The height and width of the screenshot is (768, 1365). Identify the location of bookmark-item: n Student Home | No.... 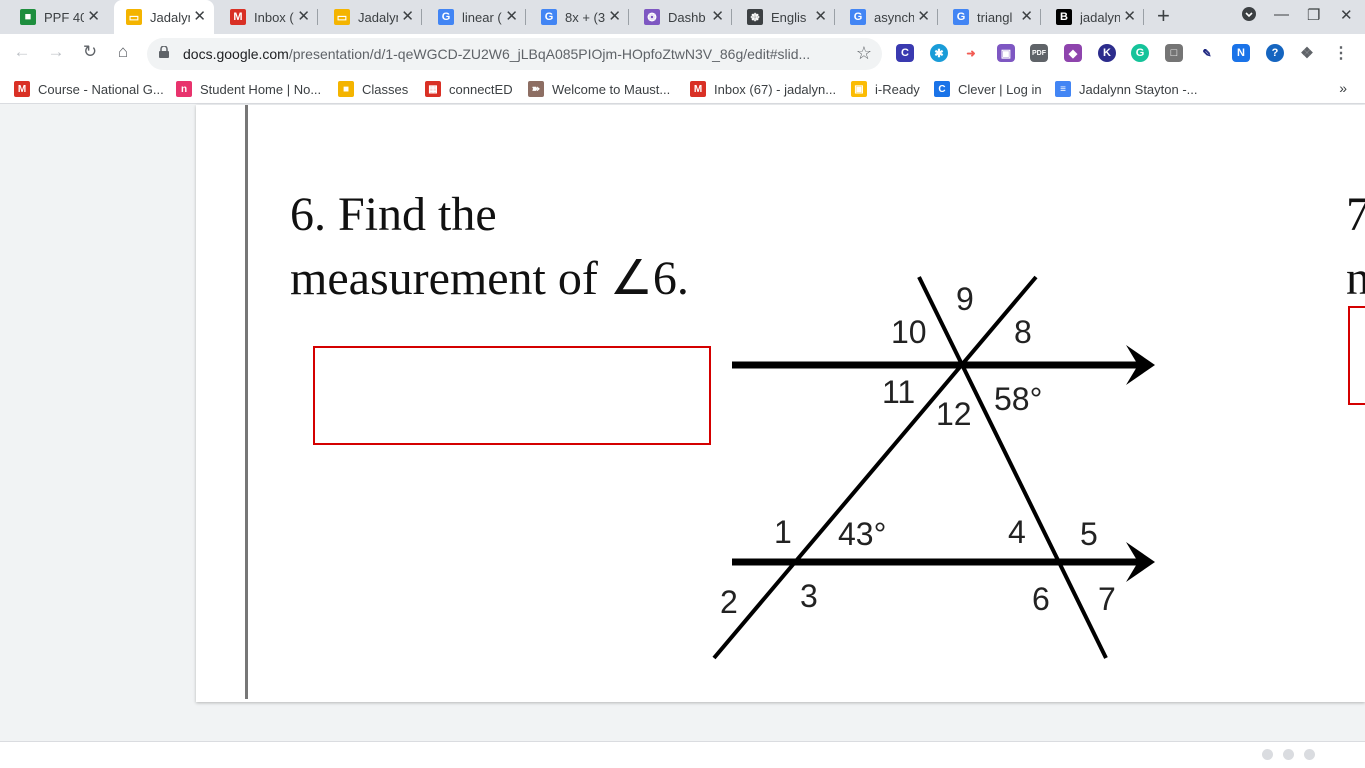
(248, 89).